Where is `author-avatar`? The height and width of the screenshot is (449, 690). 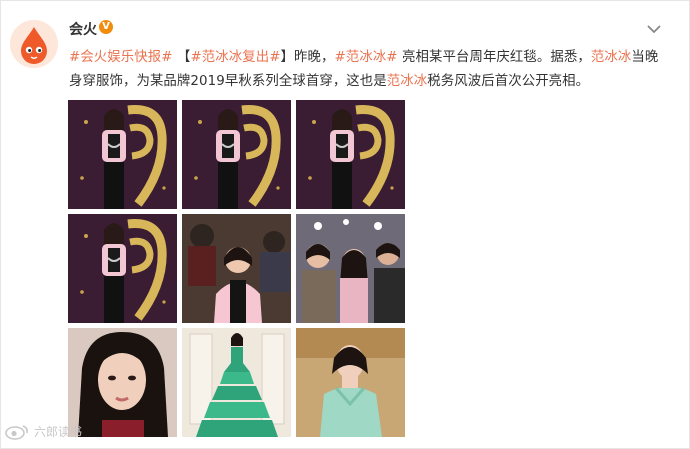 author-avatar is located at coordinates (34, 44).